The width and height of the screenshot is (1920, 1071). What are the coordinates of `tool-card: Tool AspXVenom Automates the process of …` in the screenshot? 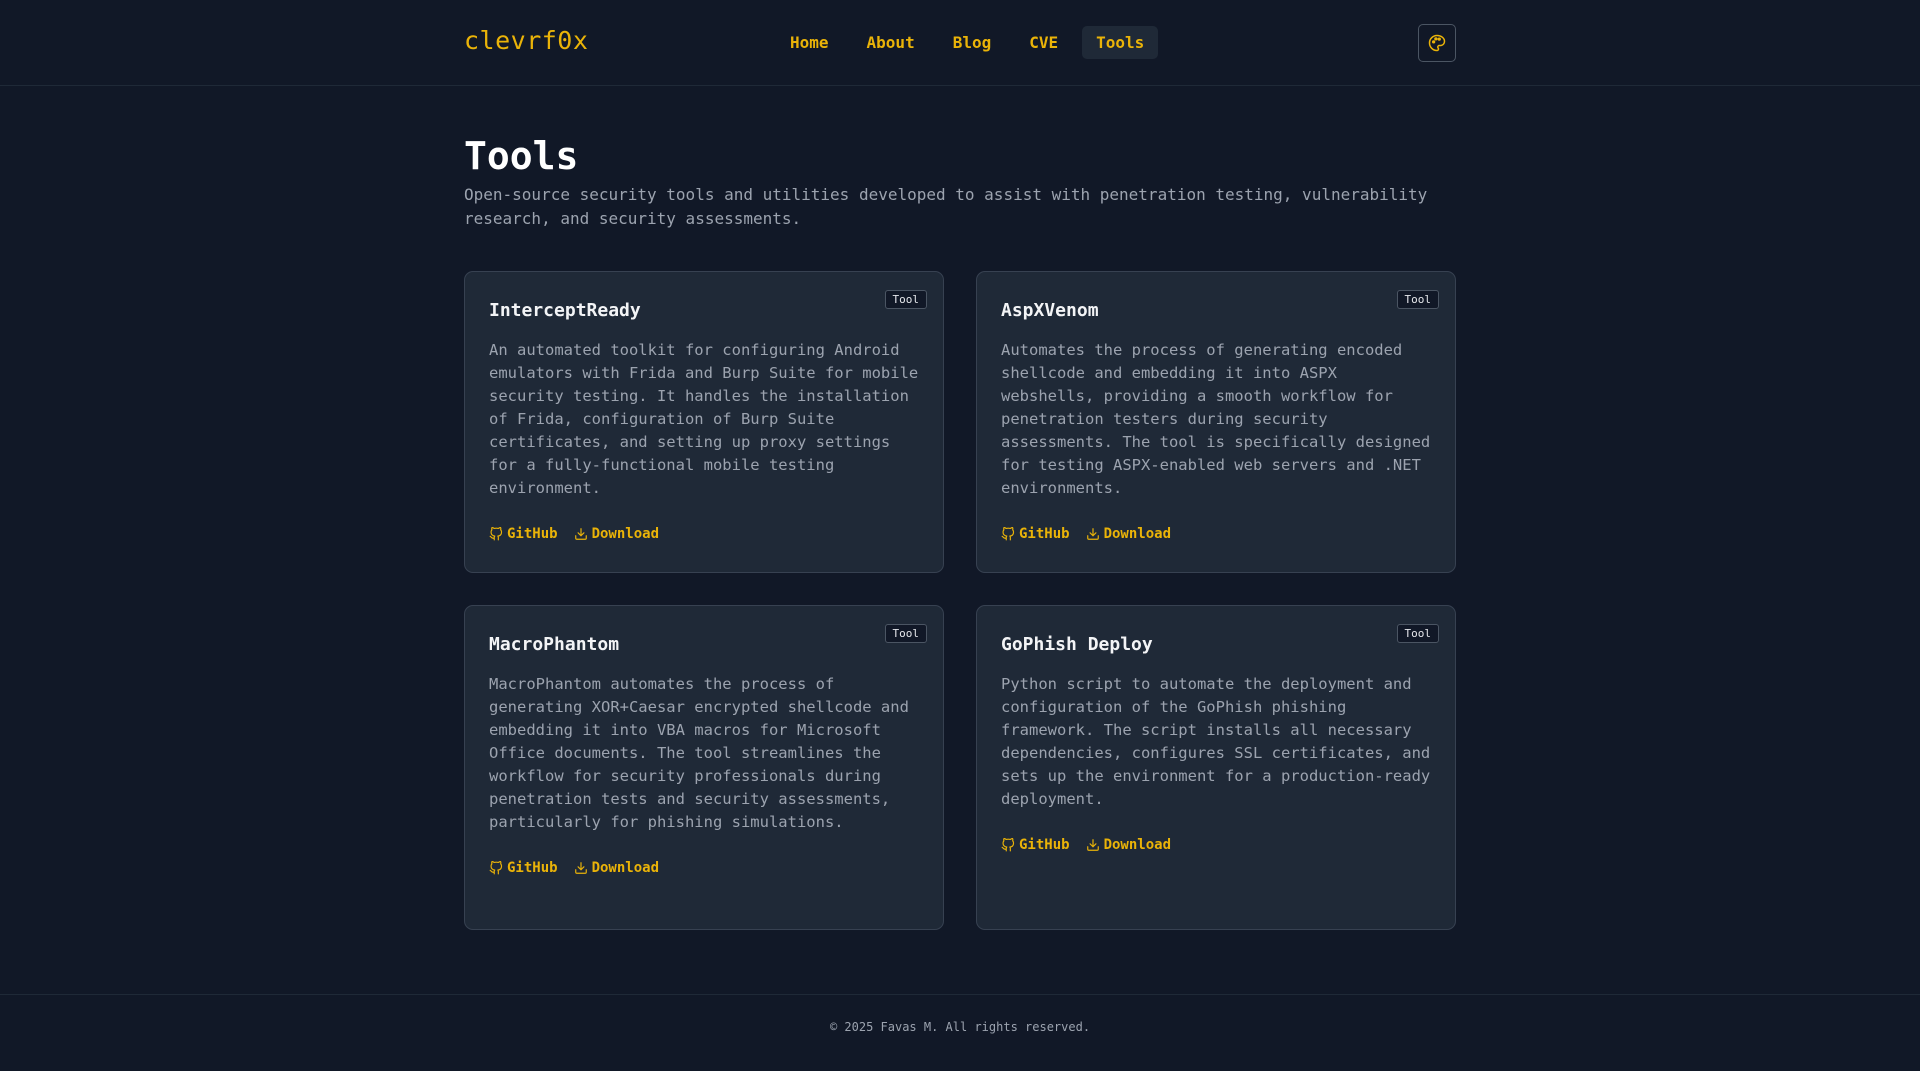 It's located at (1216, 422).